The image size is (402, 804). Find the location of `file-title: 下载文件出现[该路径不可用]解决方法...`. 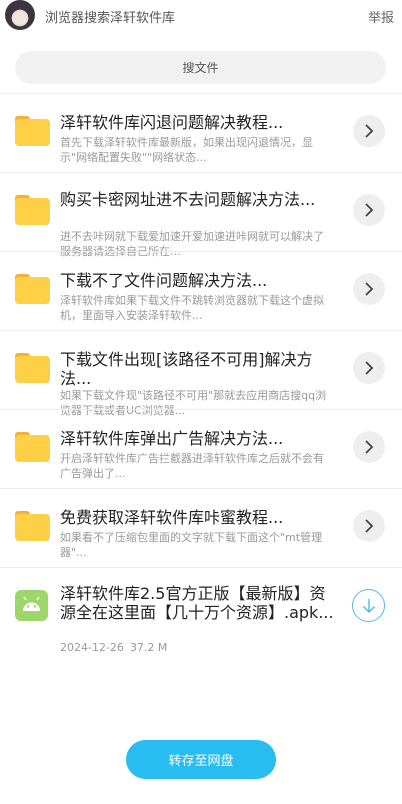

file-title: 下载文件出现[该路径不可用]解决方法... is located at coordinates (186, 369).